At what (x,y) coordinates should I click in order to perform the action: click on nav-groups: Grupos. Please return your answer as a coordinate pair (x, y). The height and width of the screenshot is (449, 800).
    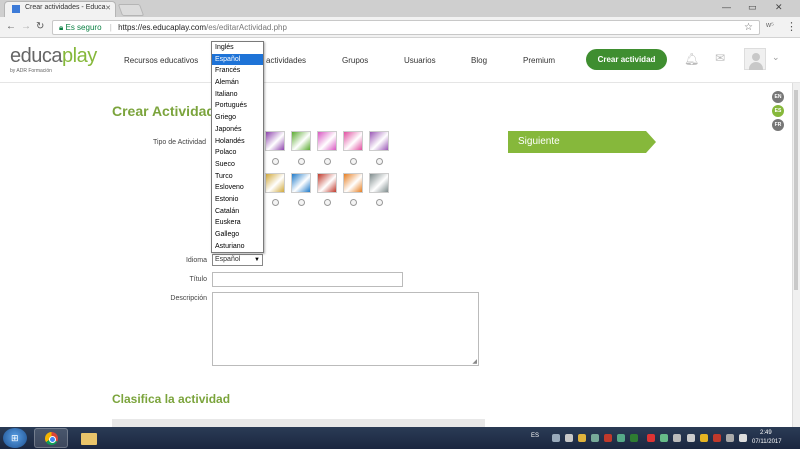
    Looking at the image, I should click on (355, 60).